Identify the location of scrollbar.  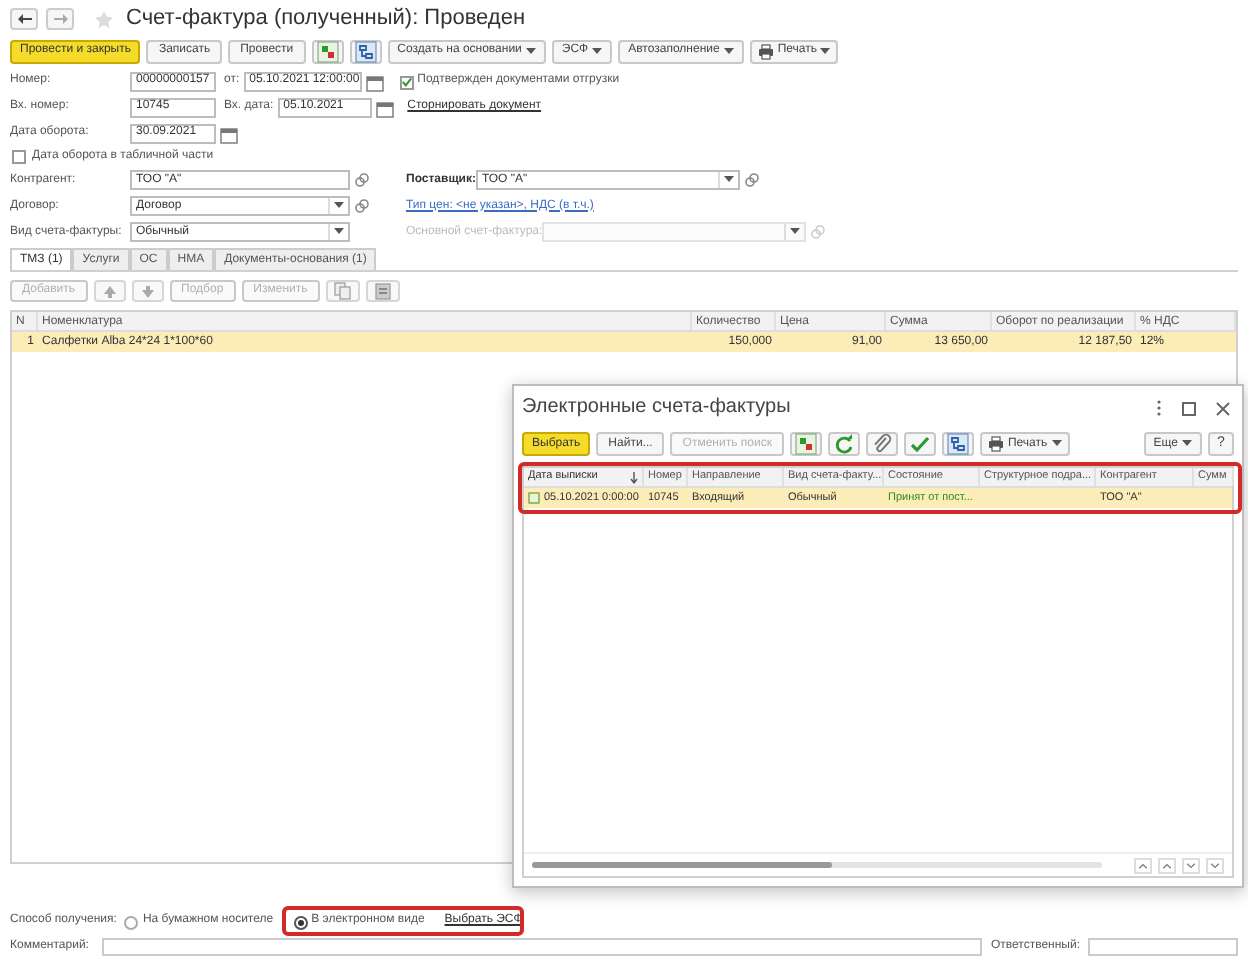
(817, 865).